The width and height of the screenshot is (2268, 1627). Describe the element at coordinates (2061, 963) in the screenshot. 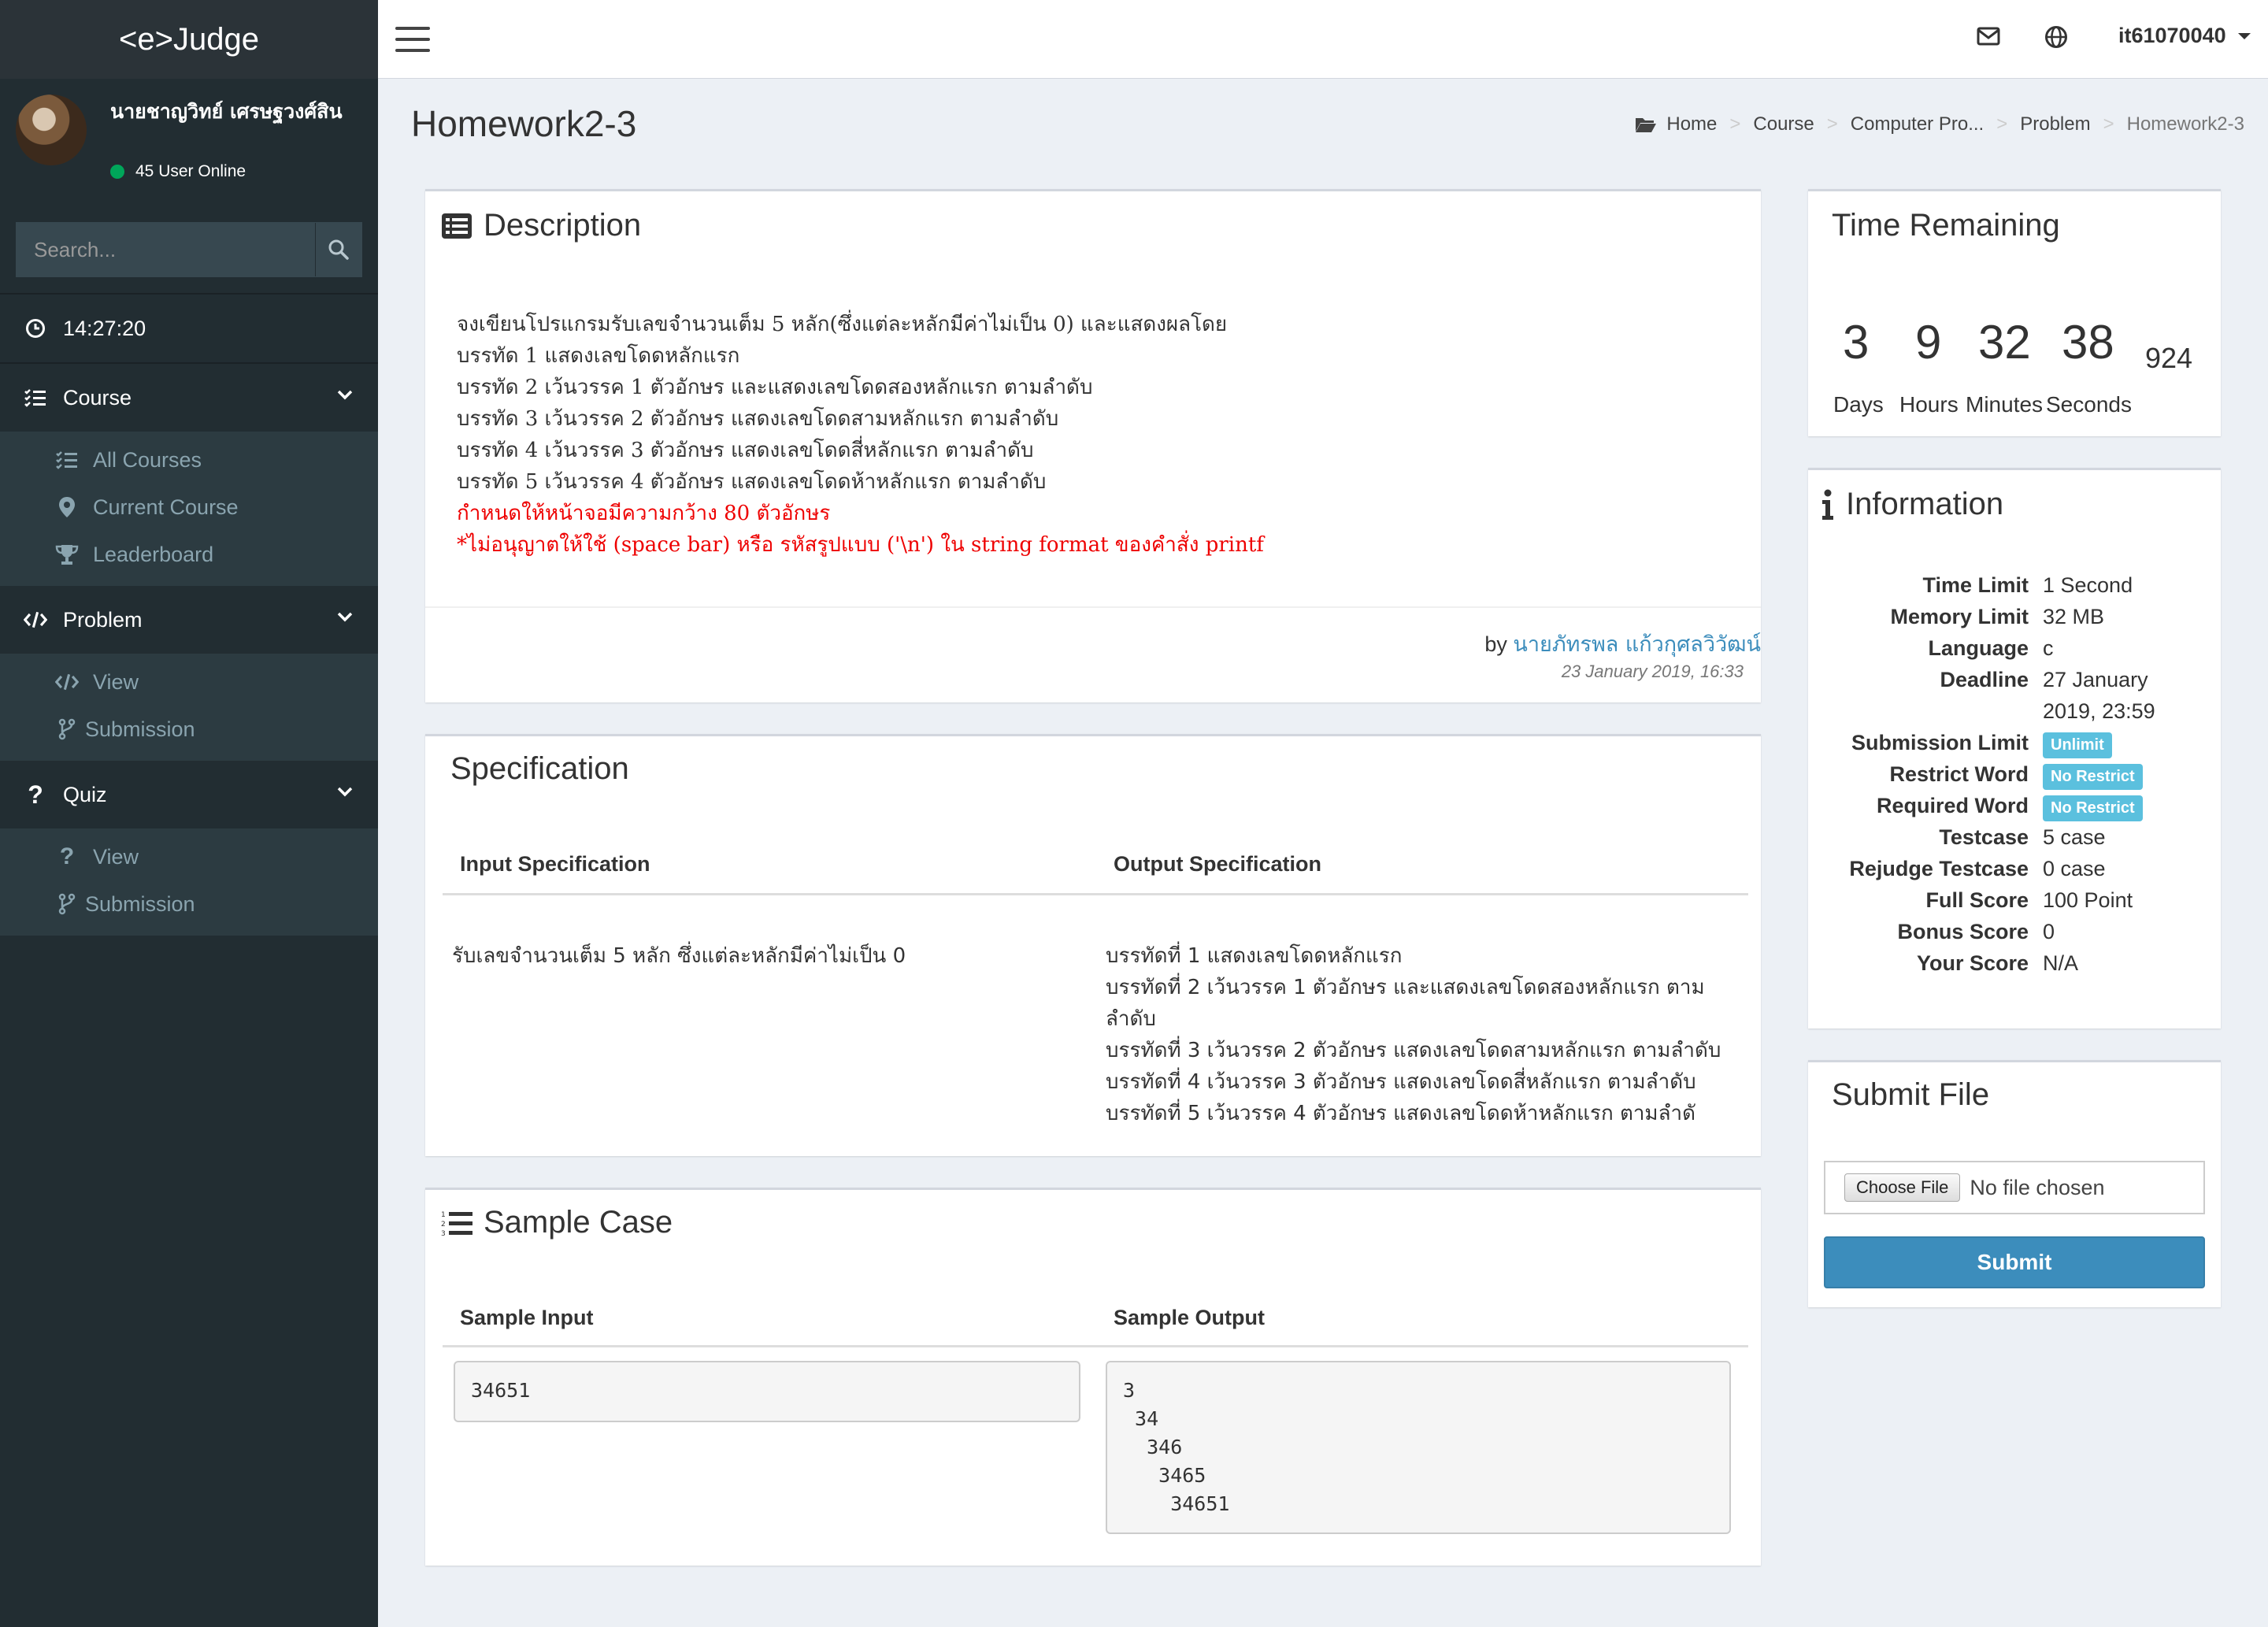

I see `info-value-your-score: N/A` at that location.